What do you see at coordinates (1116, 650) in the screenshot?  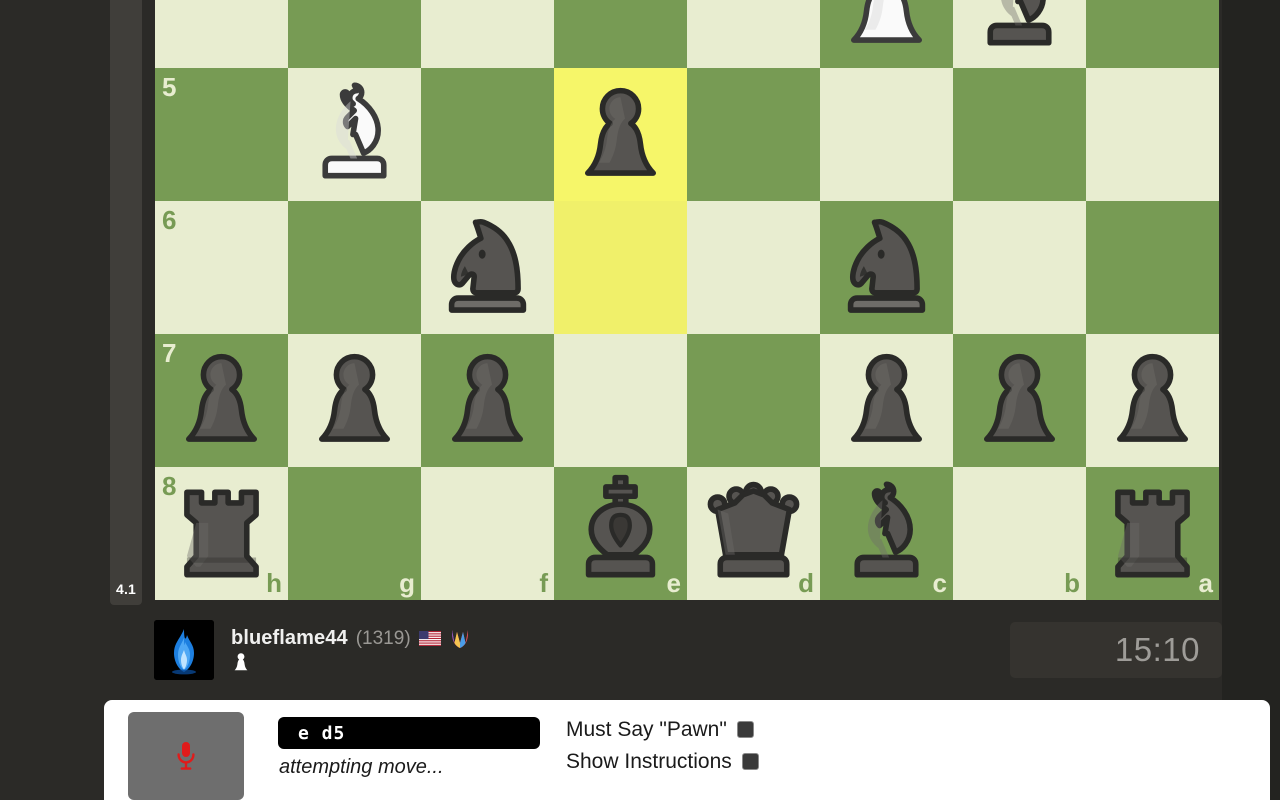 I see `player-clock: 15:10` at bounding box center [1116, 650].